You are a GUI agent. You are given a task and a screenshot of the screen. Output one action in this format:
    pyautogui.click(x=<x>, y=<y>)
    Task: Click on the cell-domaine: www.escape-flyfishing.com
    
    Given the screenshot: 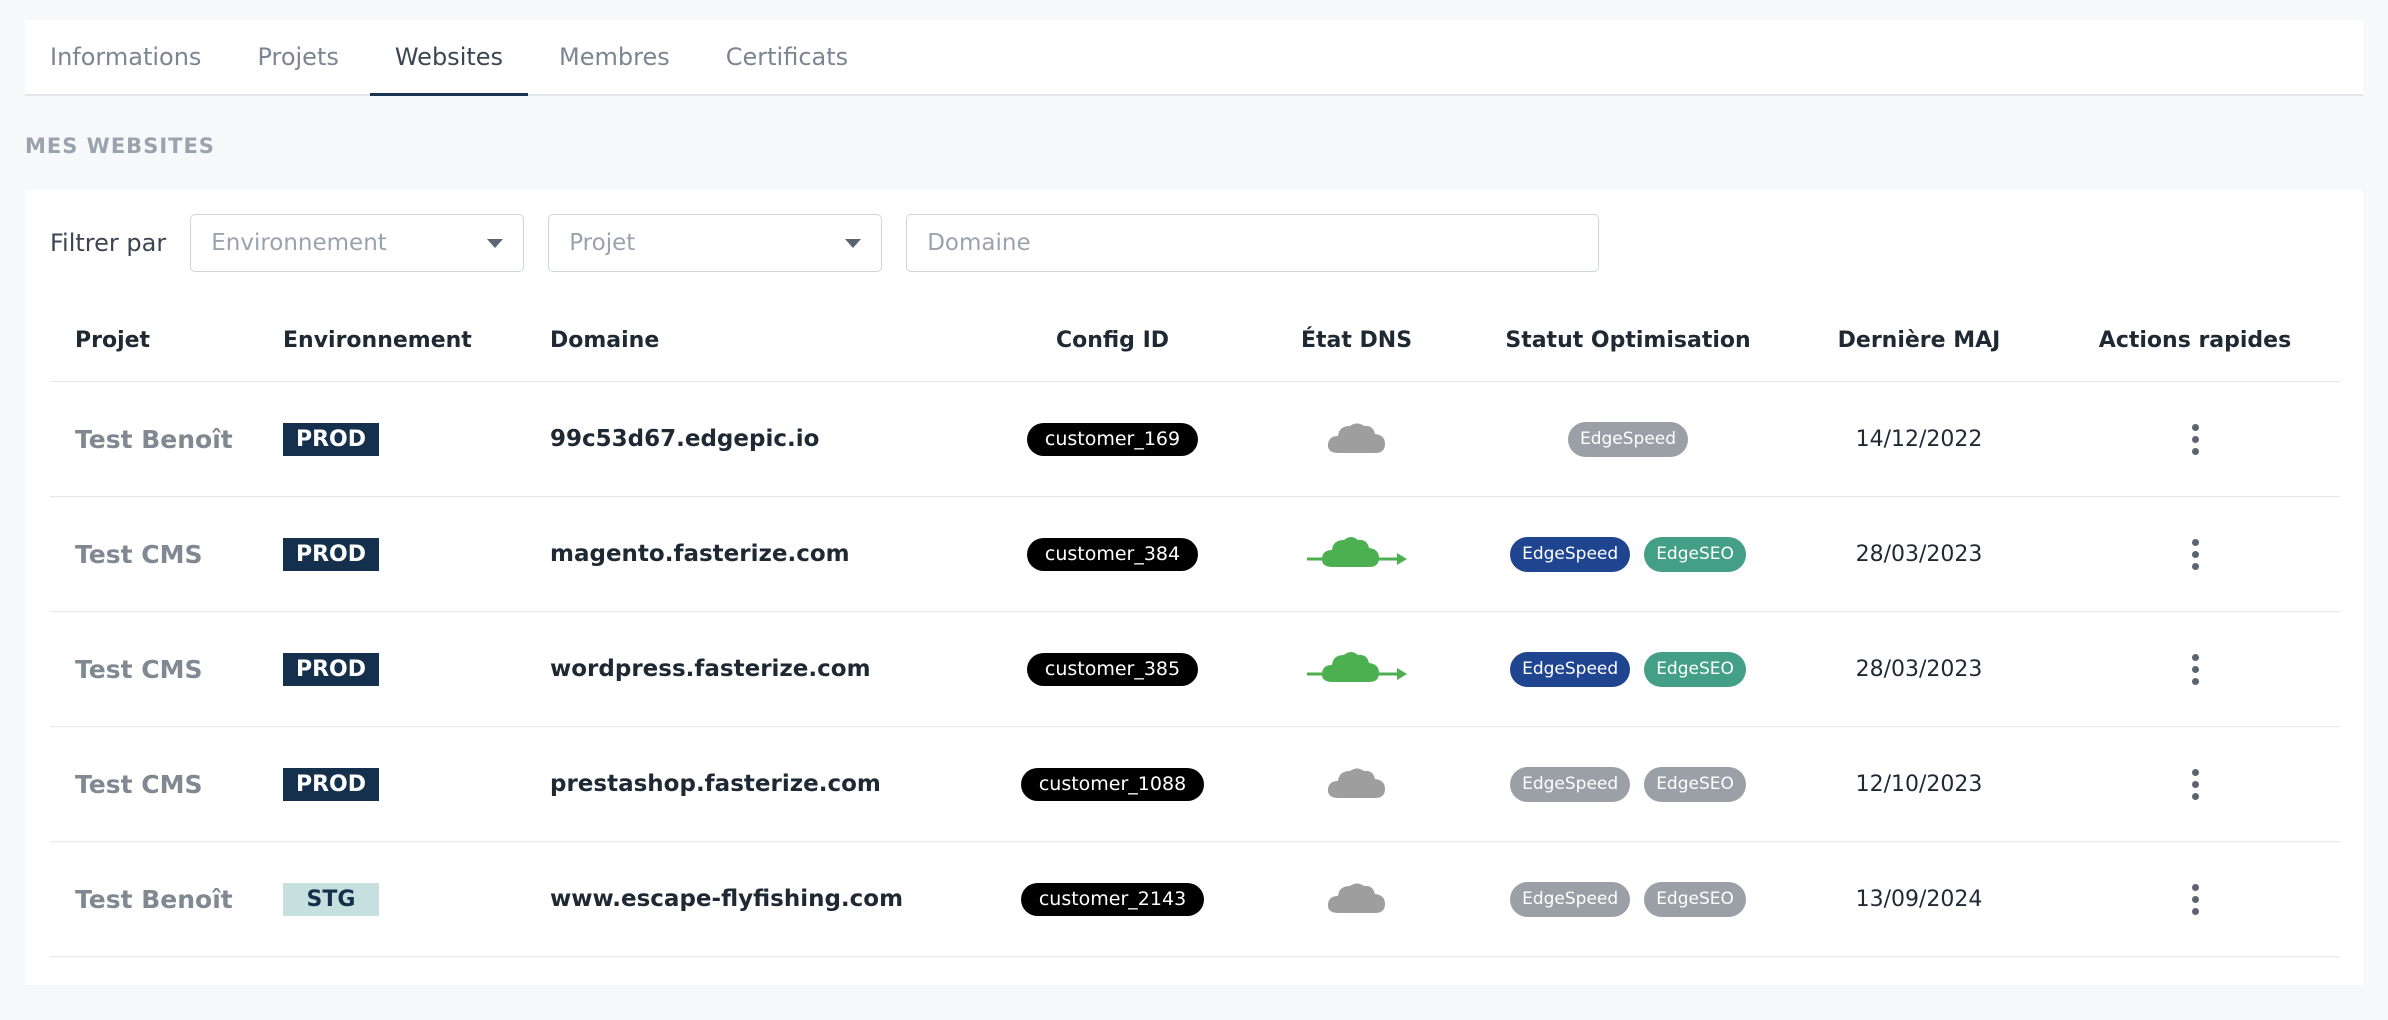 What is the action you would take?
    pyautogui.click(x=726, y=899)
    